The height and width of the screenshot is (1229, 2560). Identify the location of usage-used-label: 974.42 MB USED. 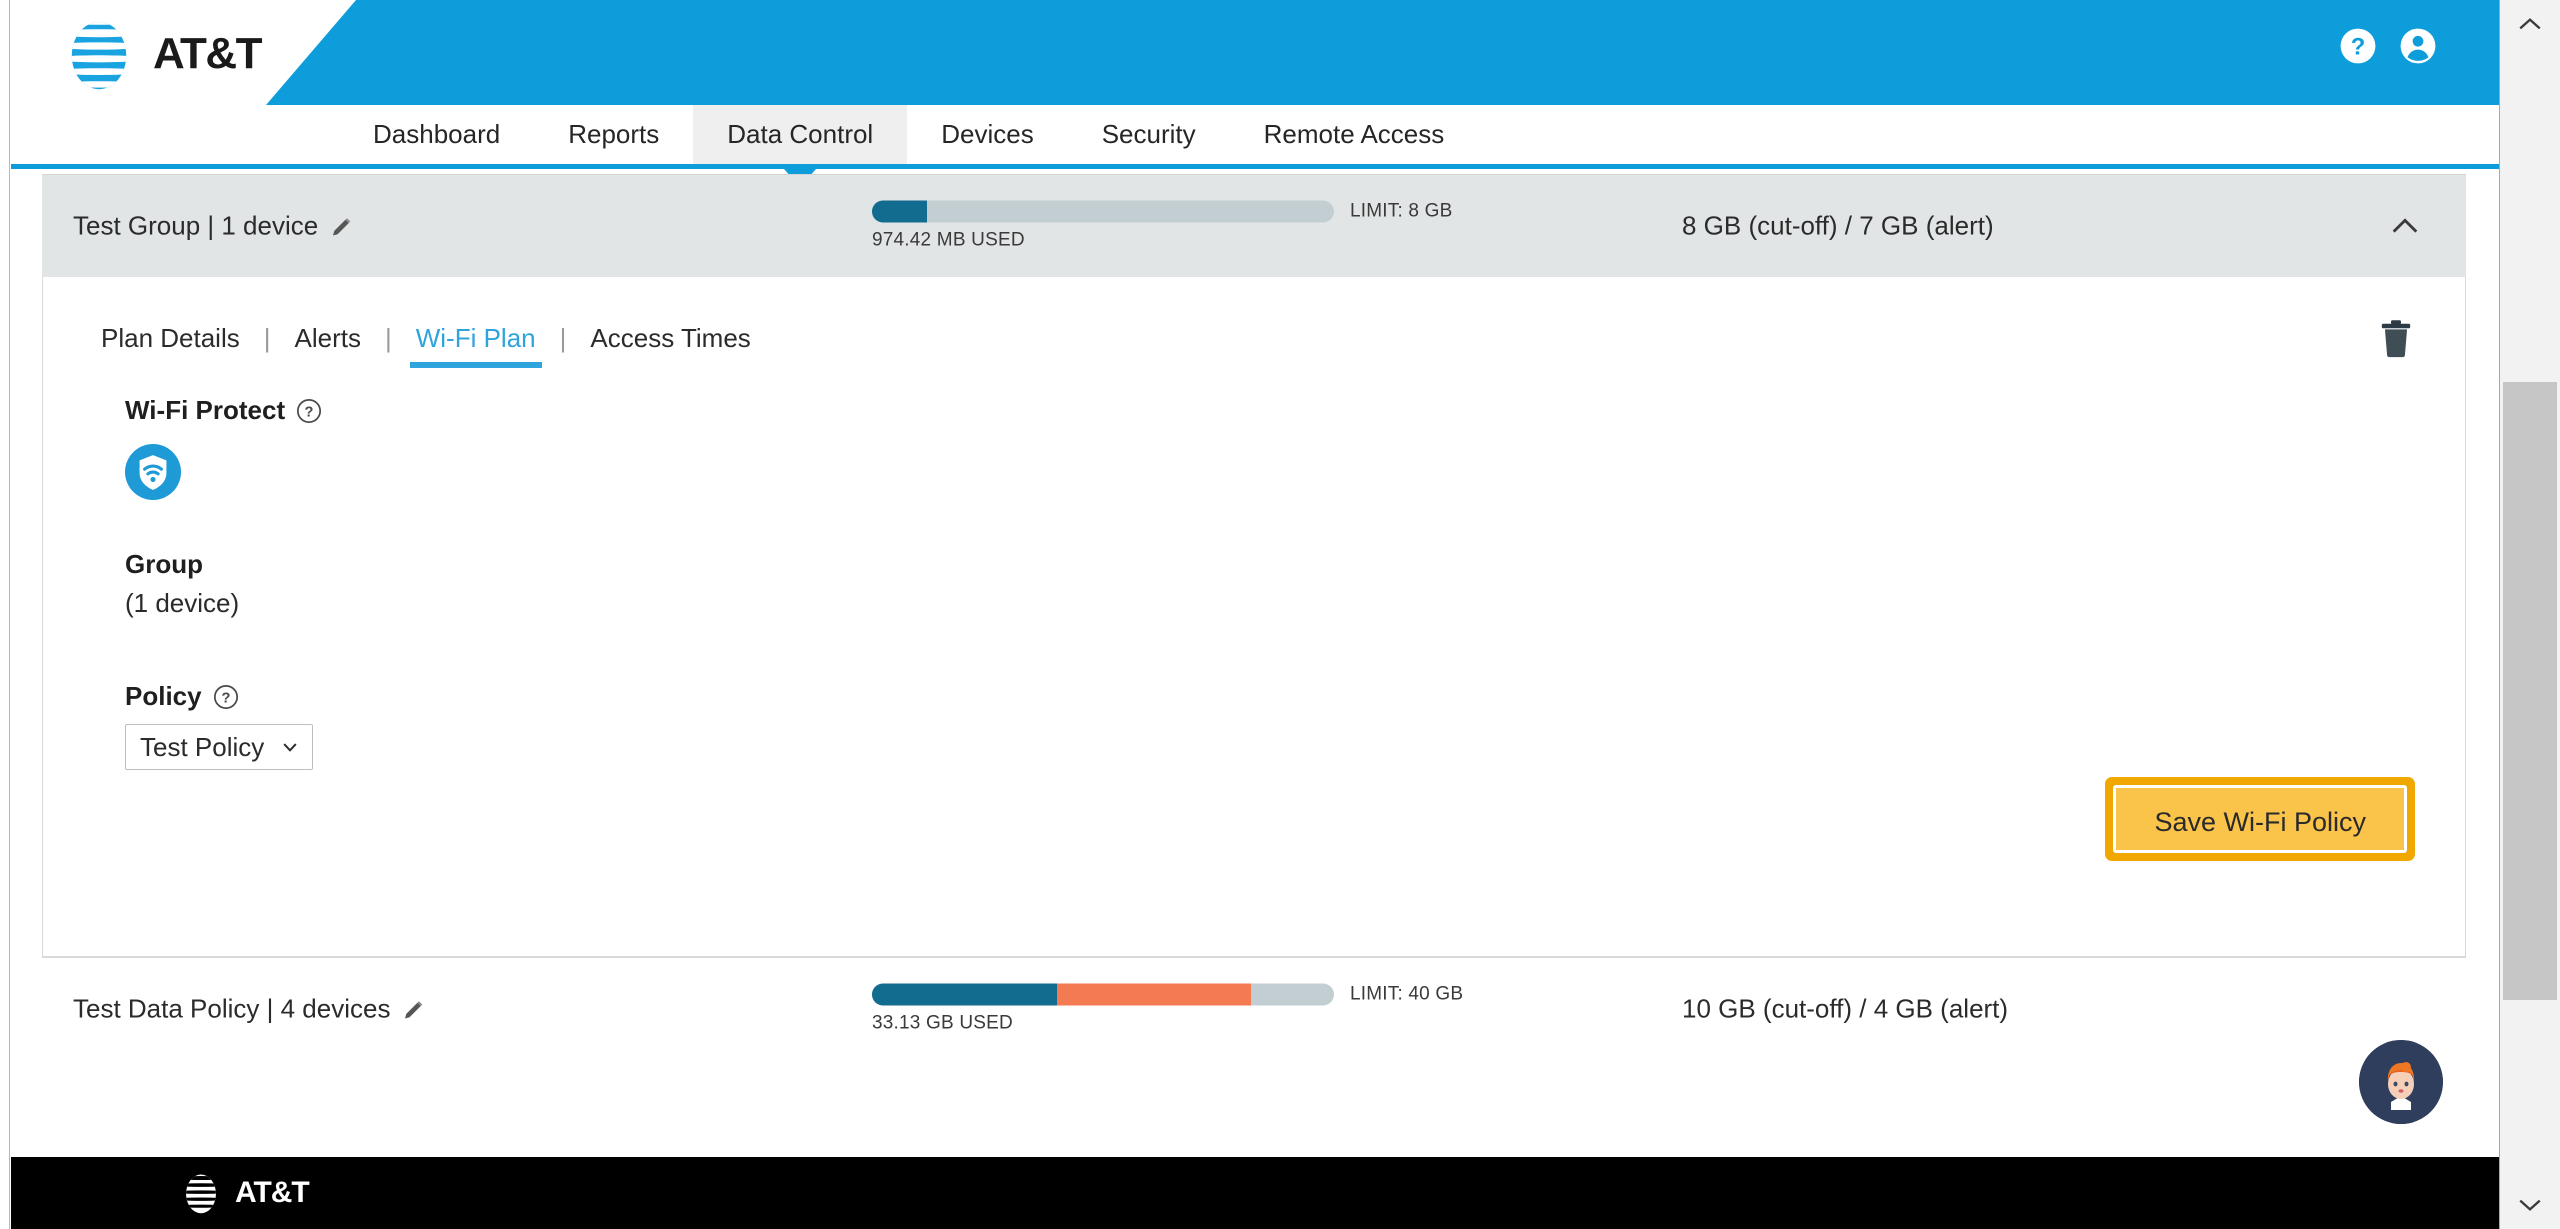
(948, 240).